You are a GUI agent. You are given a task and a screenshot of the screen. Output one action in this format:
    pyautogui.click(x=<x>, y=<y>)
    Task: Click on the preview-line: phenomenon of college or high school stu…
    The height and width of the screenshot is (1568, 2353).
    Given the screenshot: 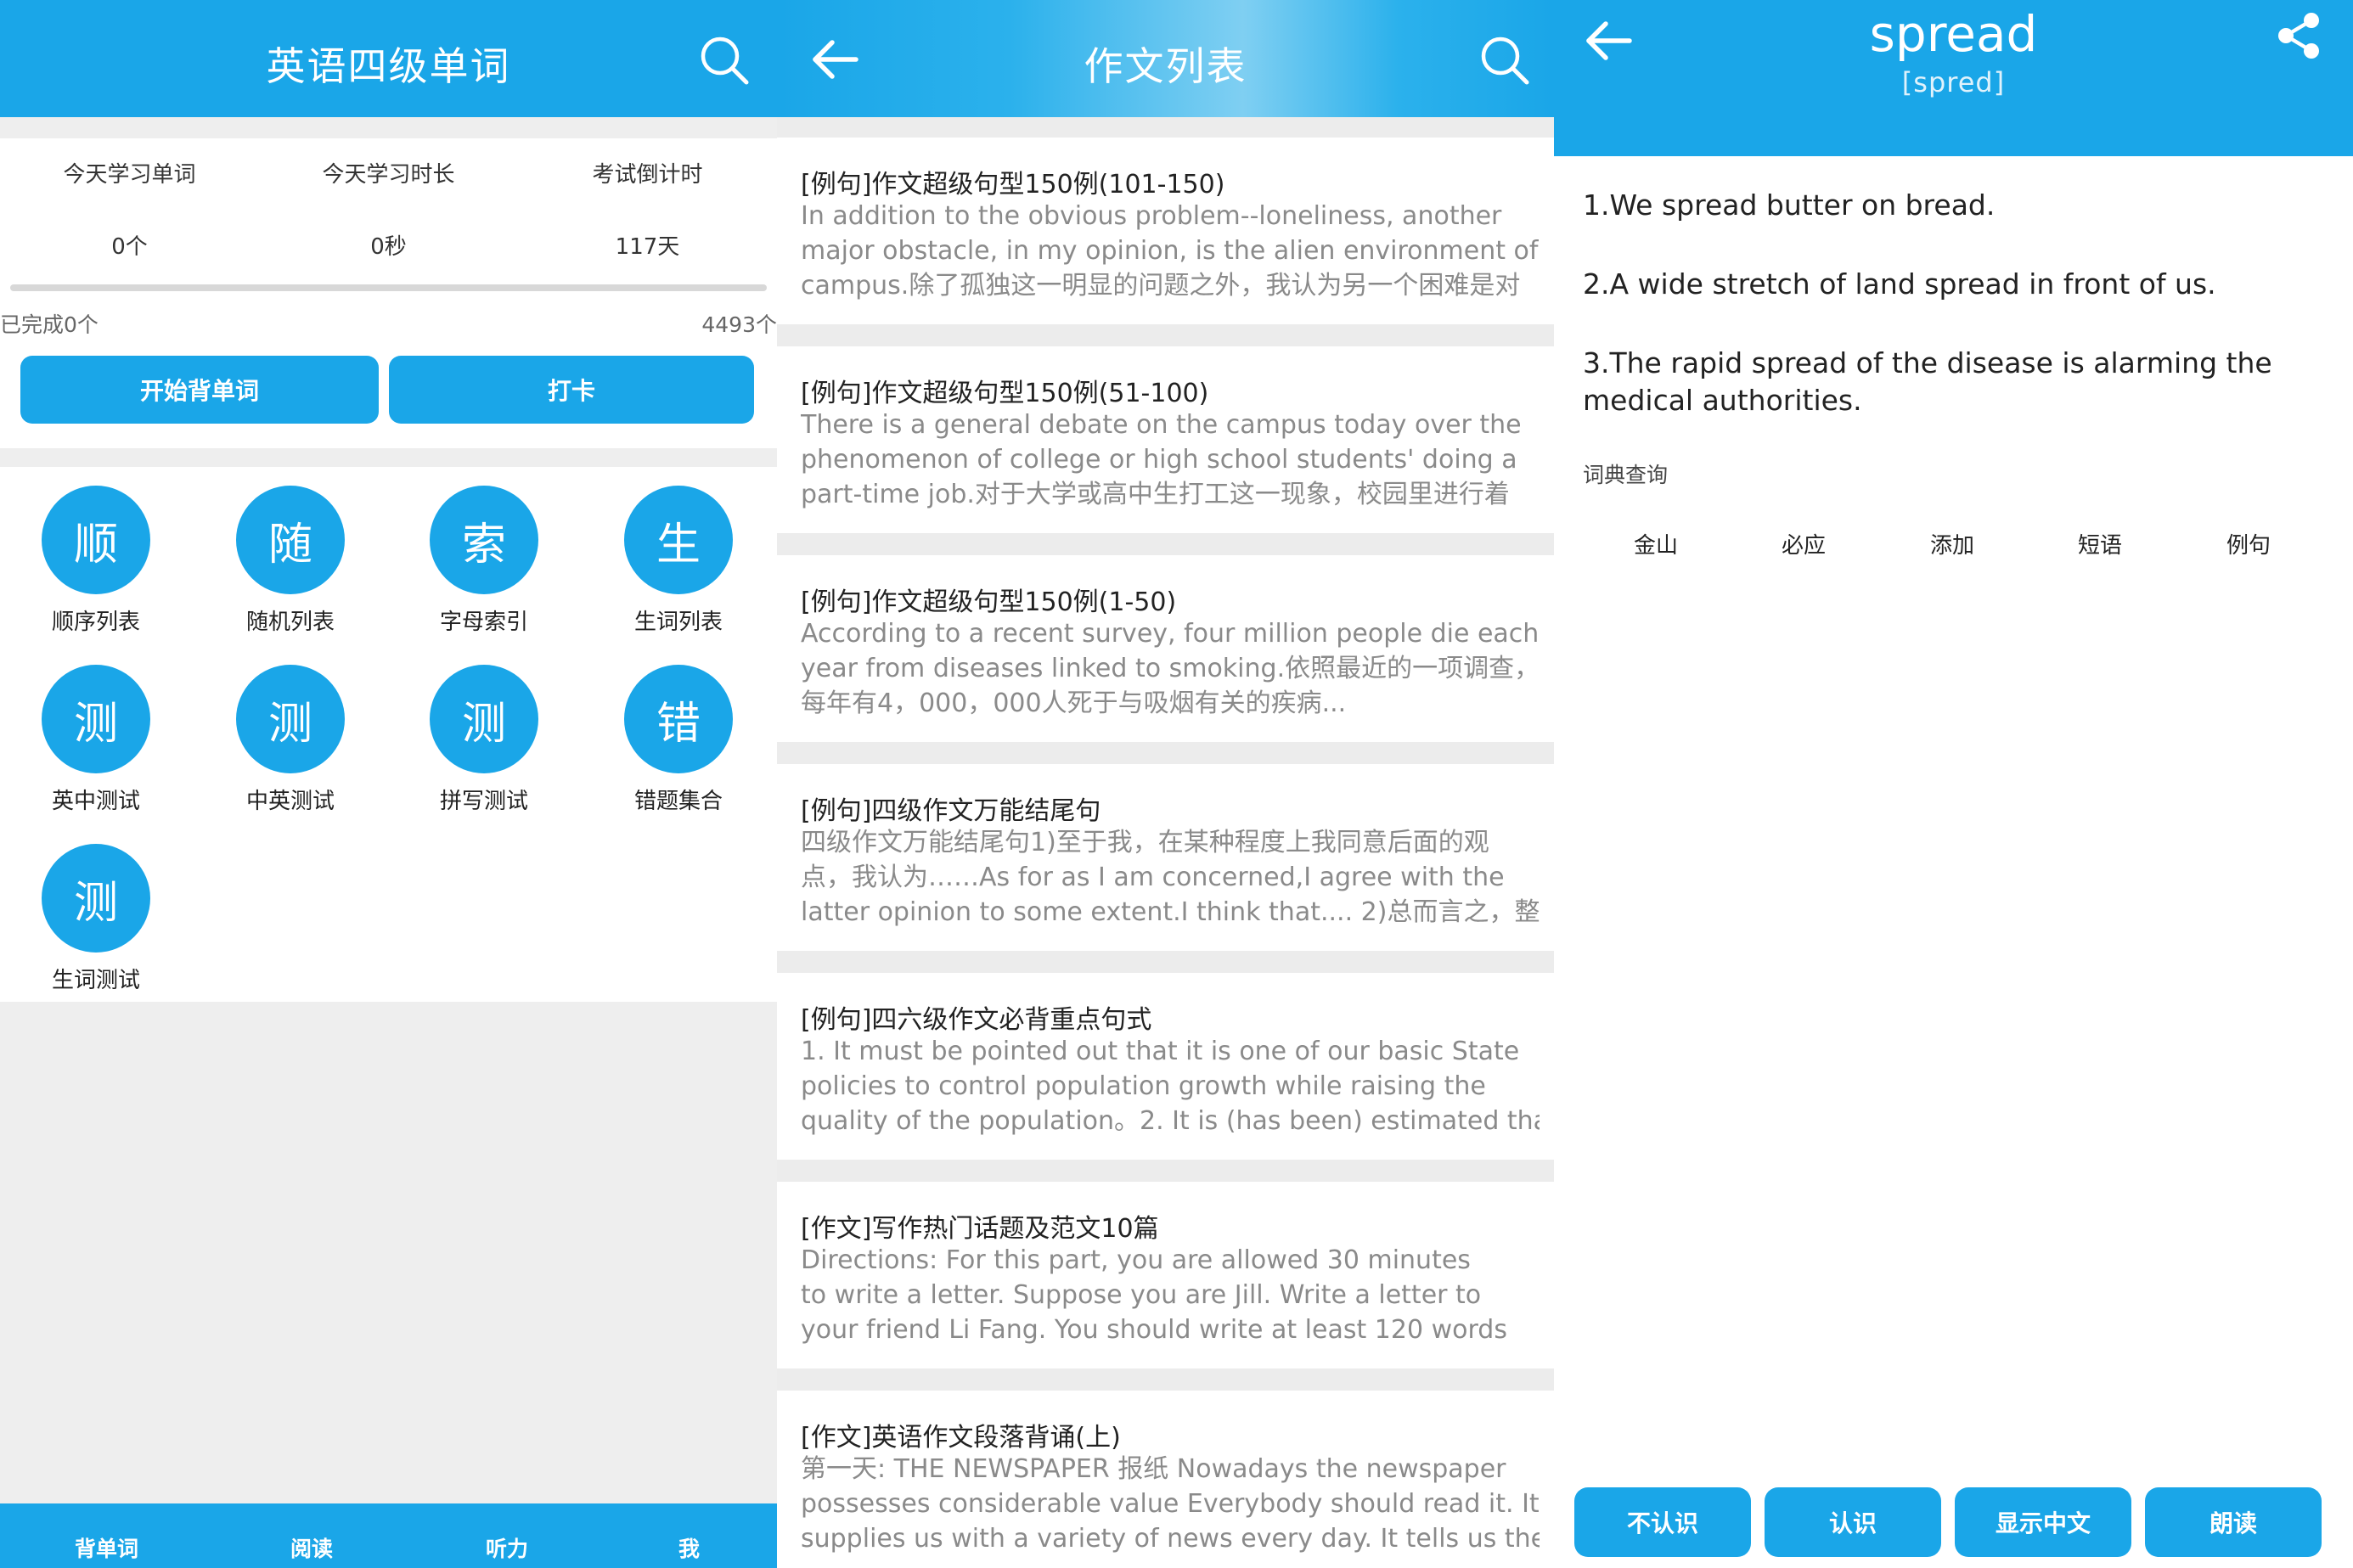 What is the action you would take?
    pyautogui.click(x=1159, y=460)
    